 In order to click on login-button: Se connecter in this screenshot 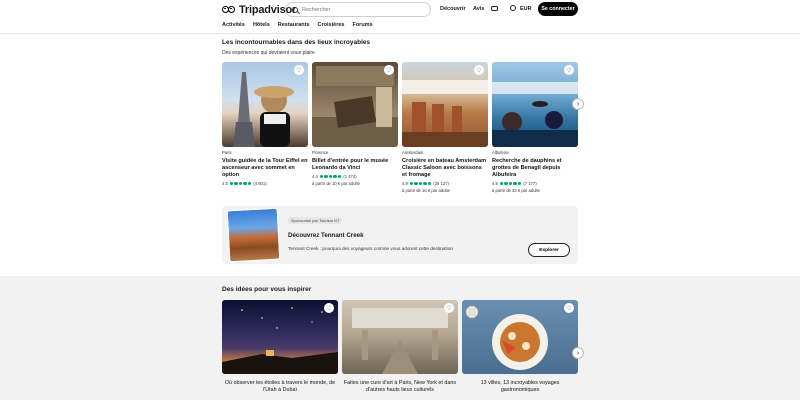, I will do `click(558, 9)`.